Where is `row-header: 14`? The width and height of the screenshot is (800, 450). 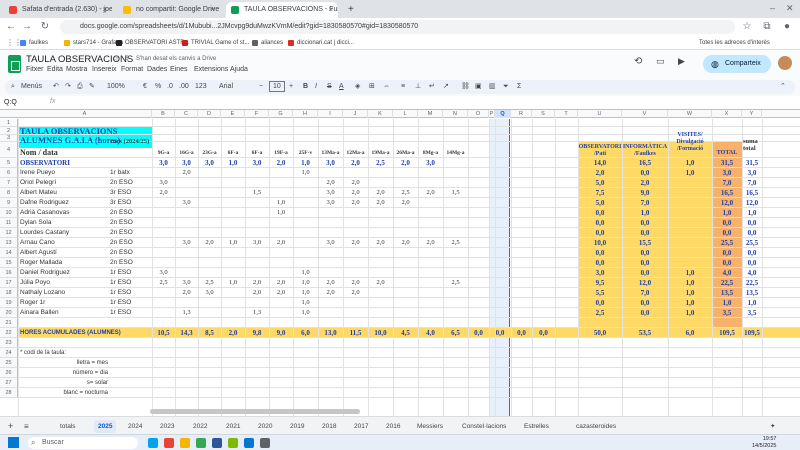 row-header: 14 is located at coordinates (9, 253).